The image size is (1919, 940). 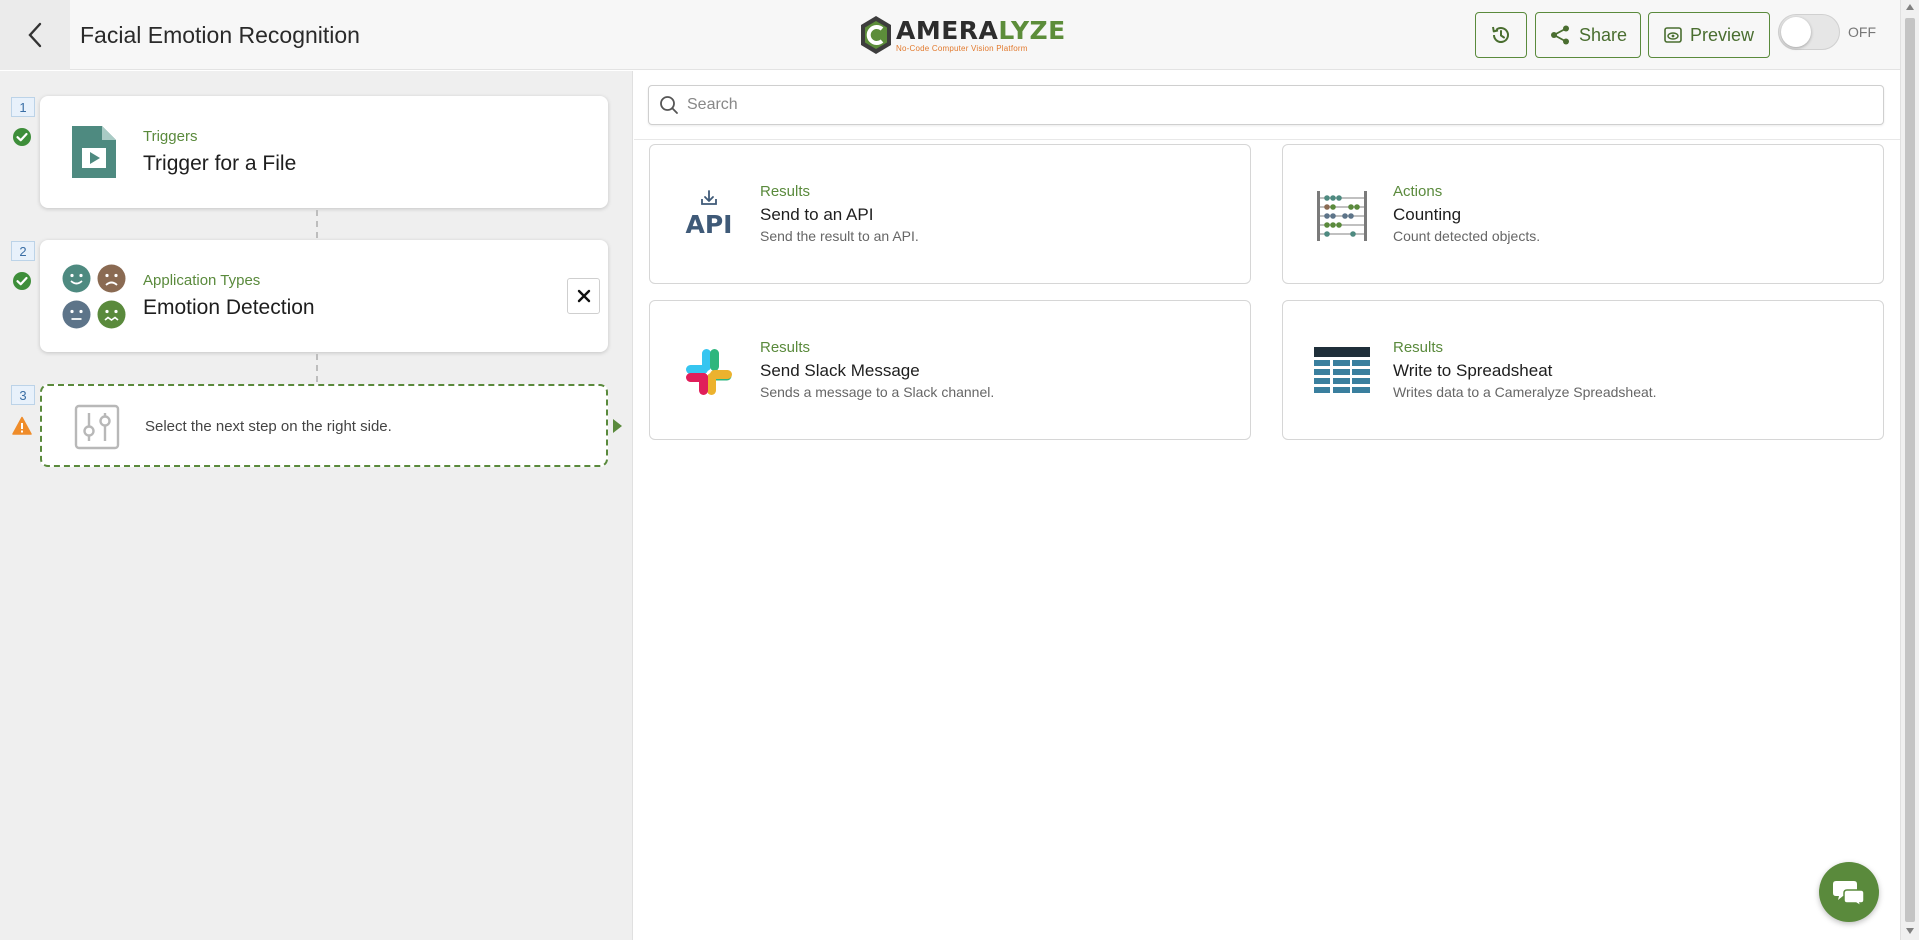 What do you see at coordinates (817, 214) in the screenshot?
I see `option-title: Send to an API` at bounding box center [817, 214].